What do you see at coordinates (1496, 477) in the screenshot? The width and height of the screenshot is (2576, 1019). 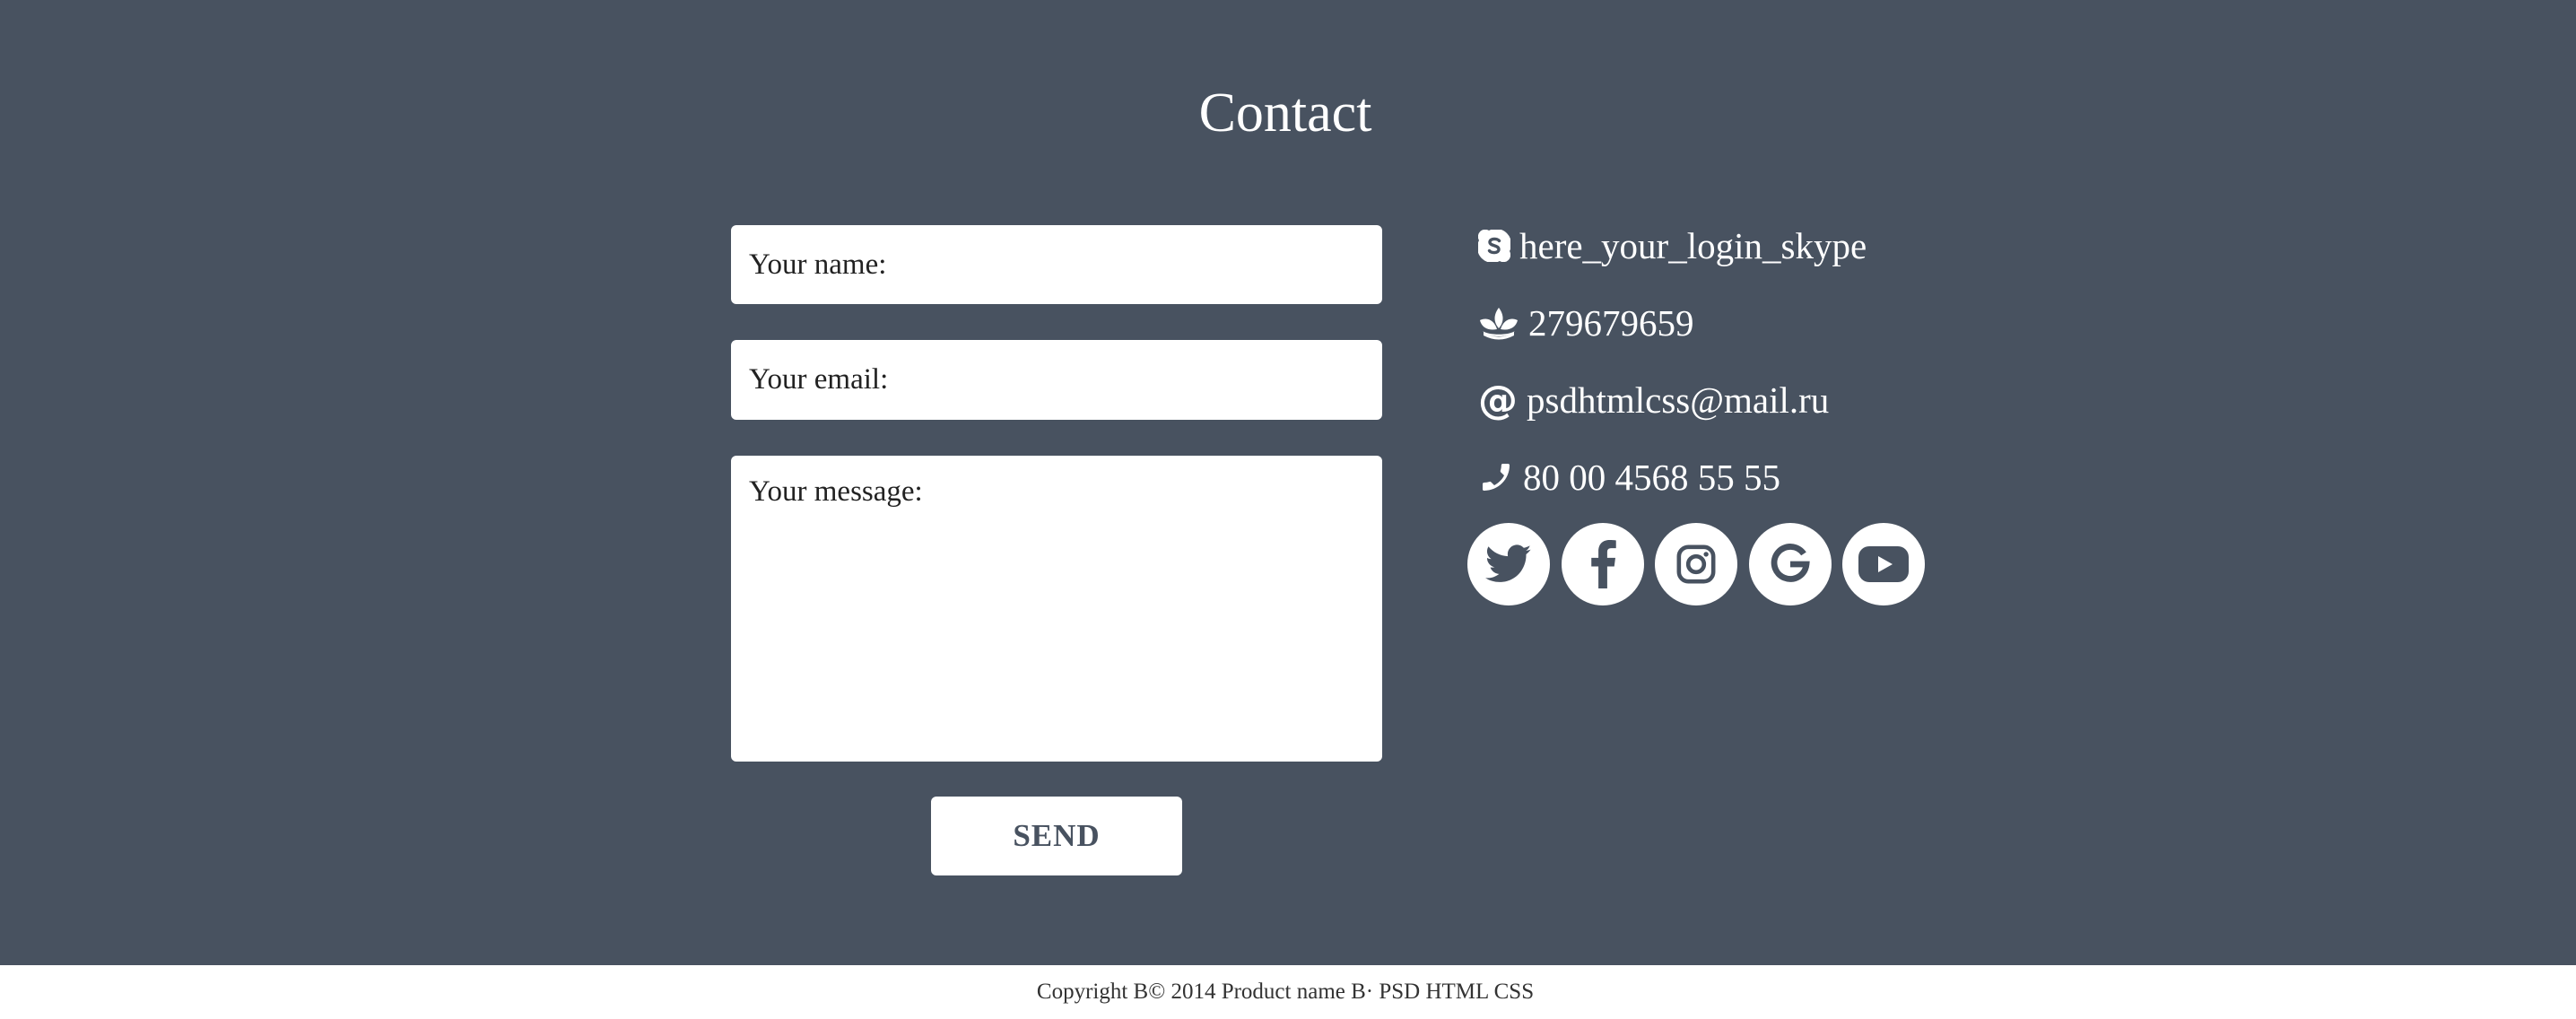 I see `phone-icon` at bounding box center [1496, 477].